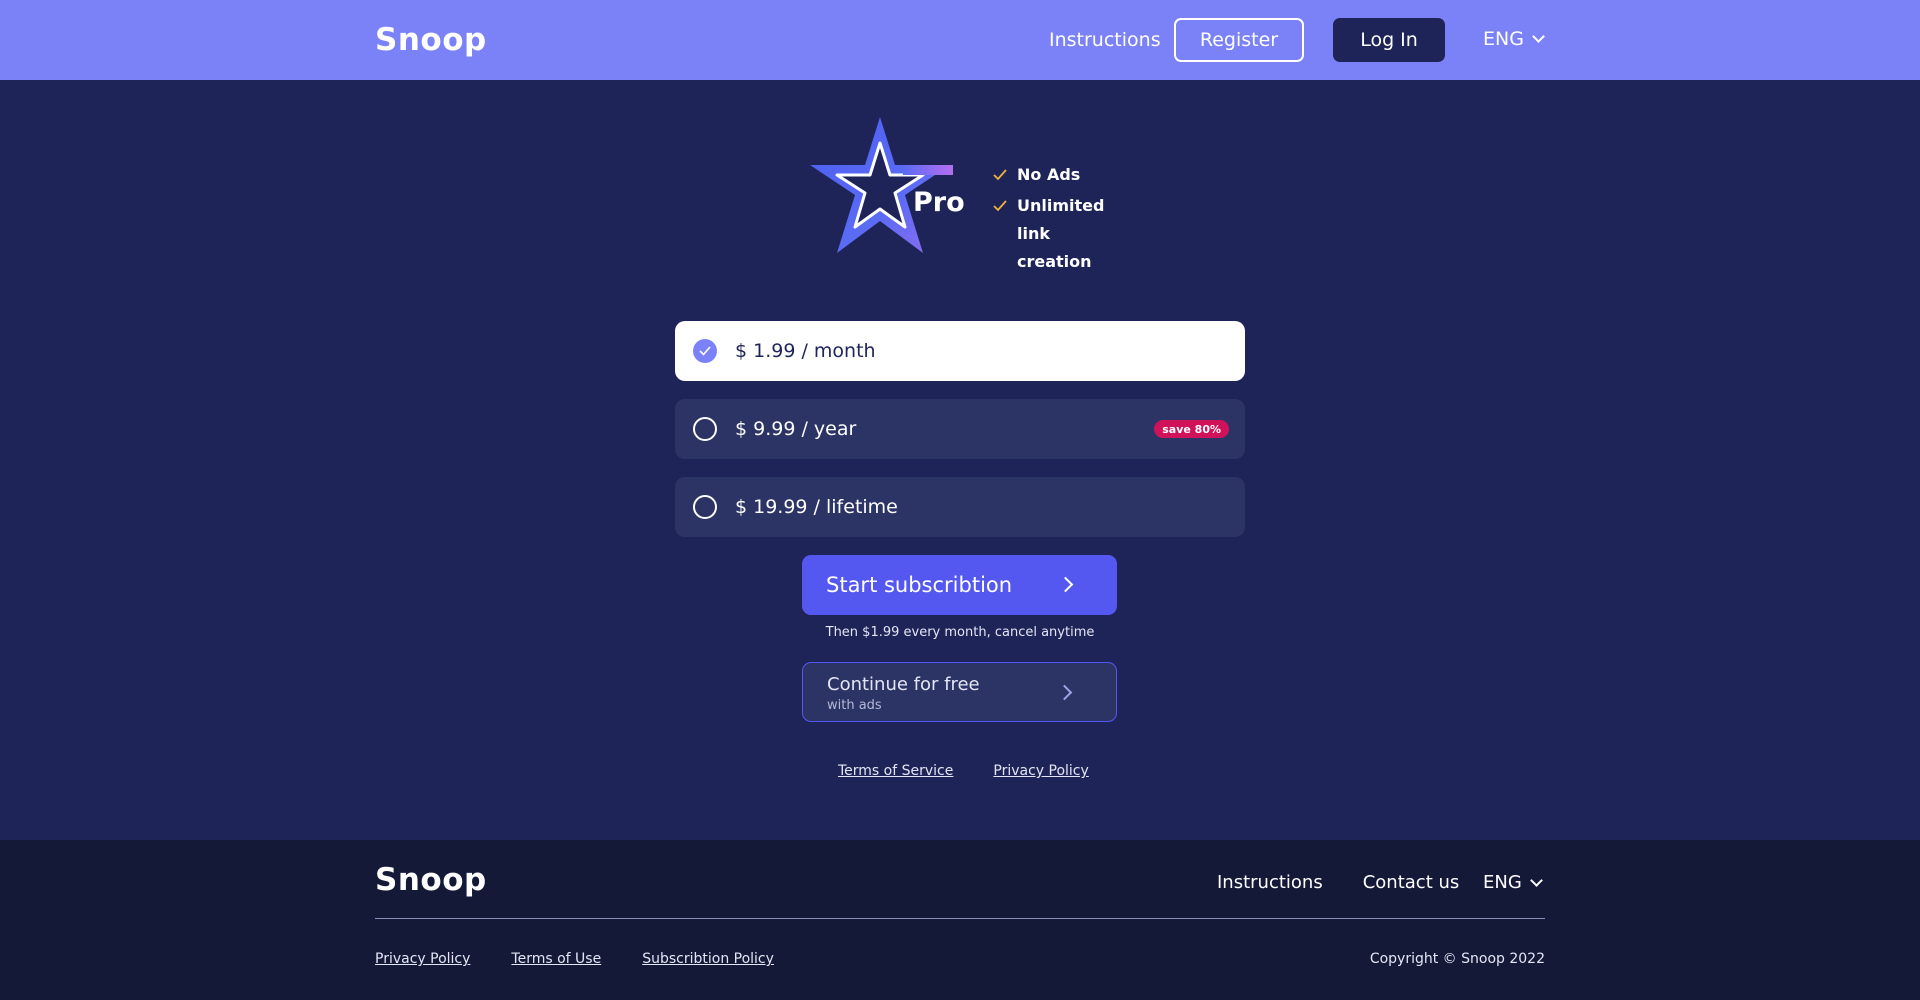 Image resolution: width=1920 pixels, height=1000 pixels. I want to click on register-button: Register, so click(1239, 40).